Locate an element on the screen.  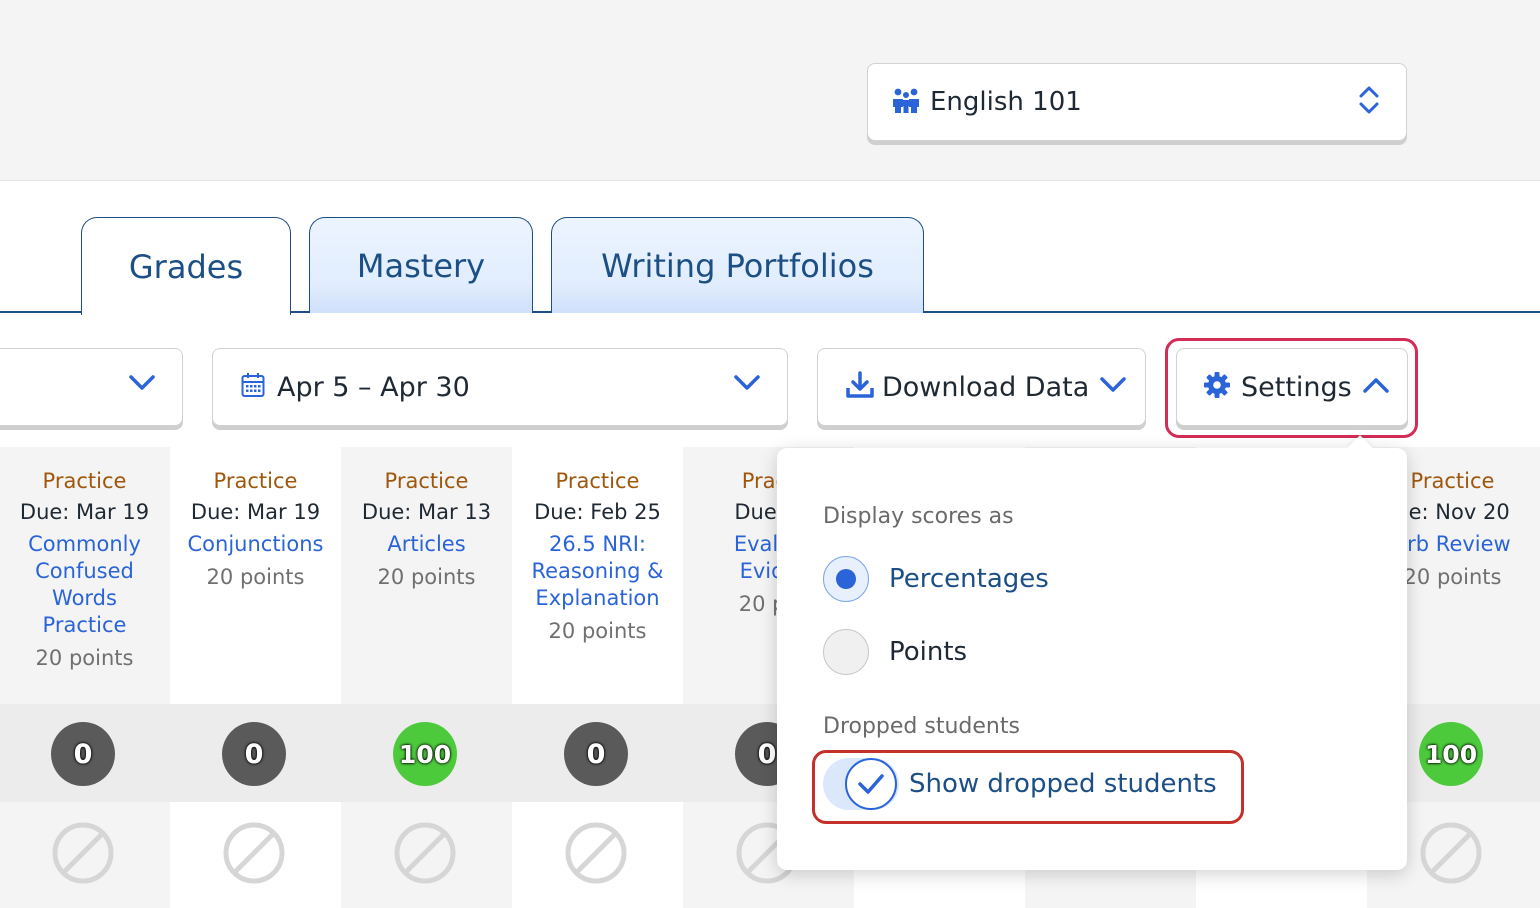
assignment-due-date: Due: Mar 13 is located at coordinates (426, 512).